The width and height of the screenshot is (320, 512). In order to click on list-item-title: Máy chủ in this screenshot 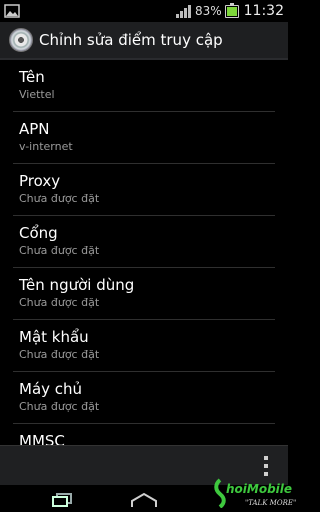, I will do `click(51, 389)`.